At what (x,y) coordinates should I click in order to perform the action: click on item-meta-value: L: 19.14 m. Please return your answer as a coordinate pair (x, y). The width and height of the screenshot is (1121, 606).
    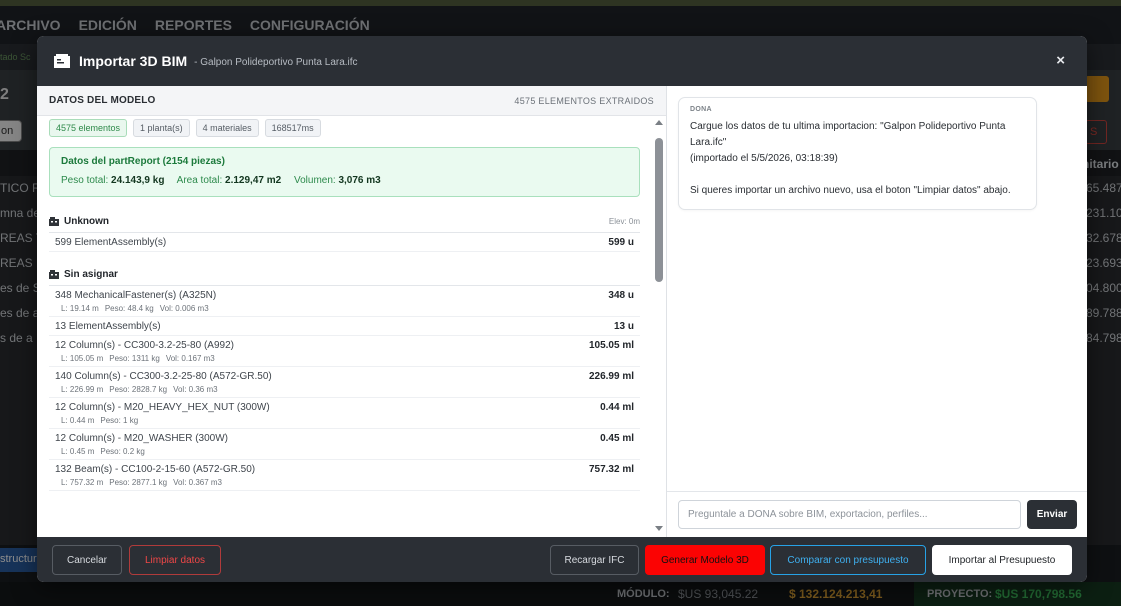
    Looking at the image, I should click on (80, 308).